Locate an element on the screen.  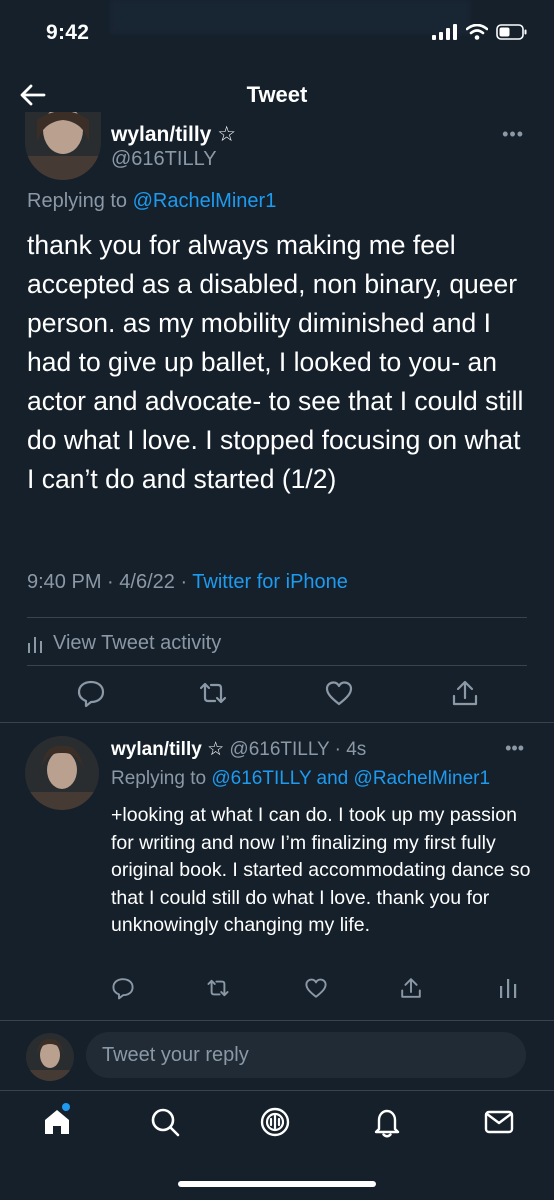
tweet-age: 4s is located at coordinates (356, 749).